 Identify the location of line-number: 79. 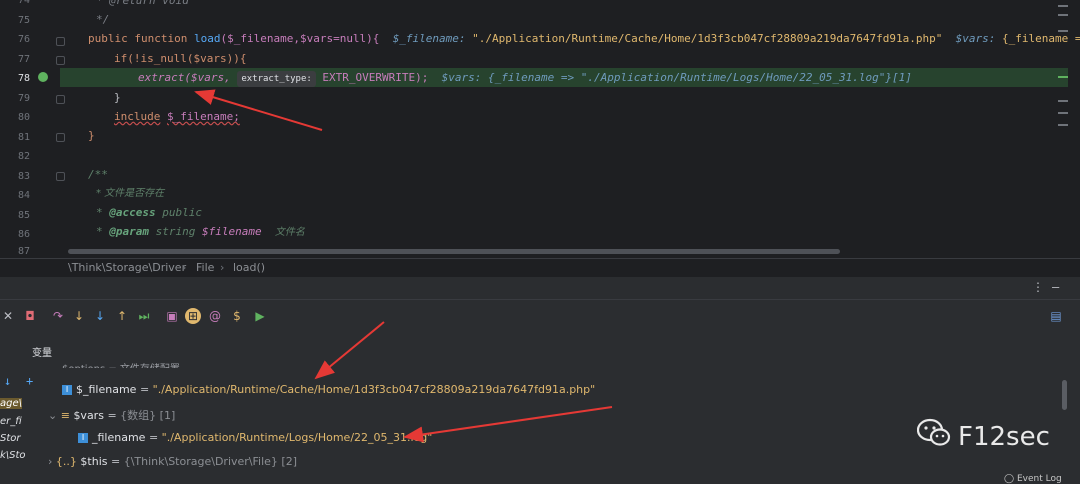
(23, 98).